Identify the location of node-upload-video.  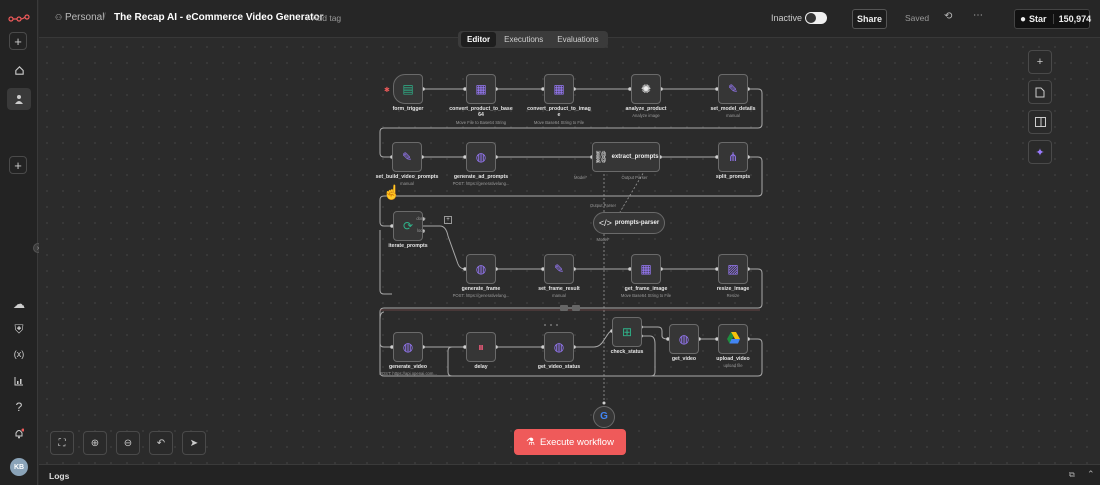
(733, 339).